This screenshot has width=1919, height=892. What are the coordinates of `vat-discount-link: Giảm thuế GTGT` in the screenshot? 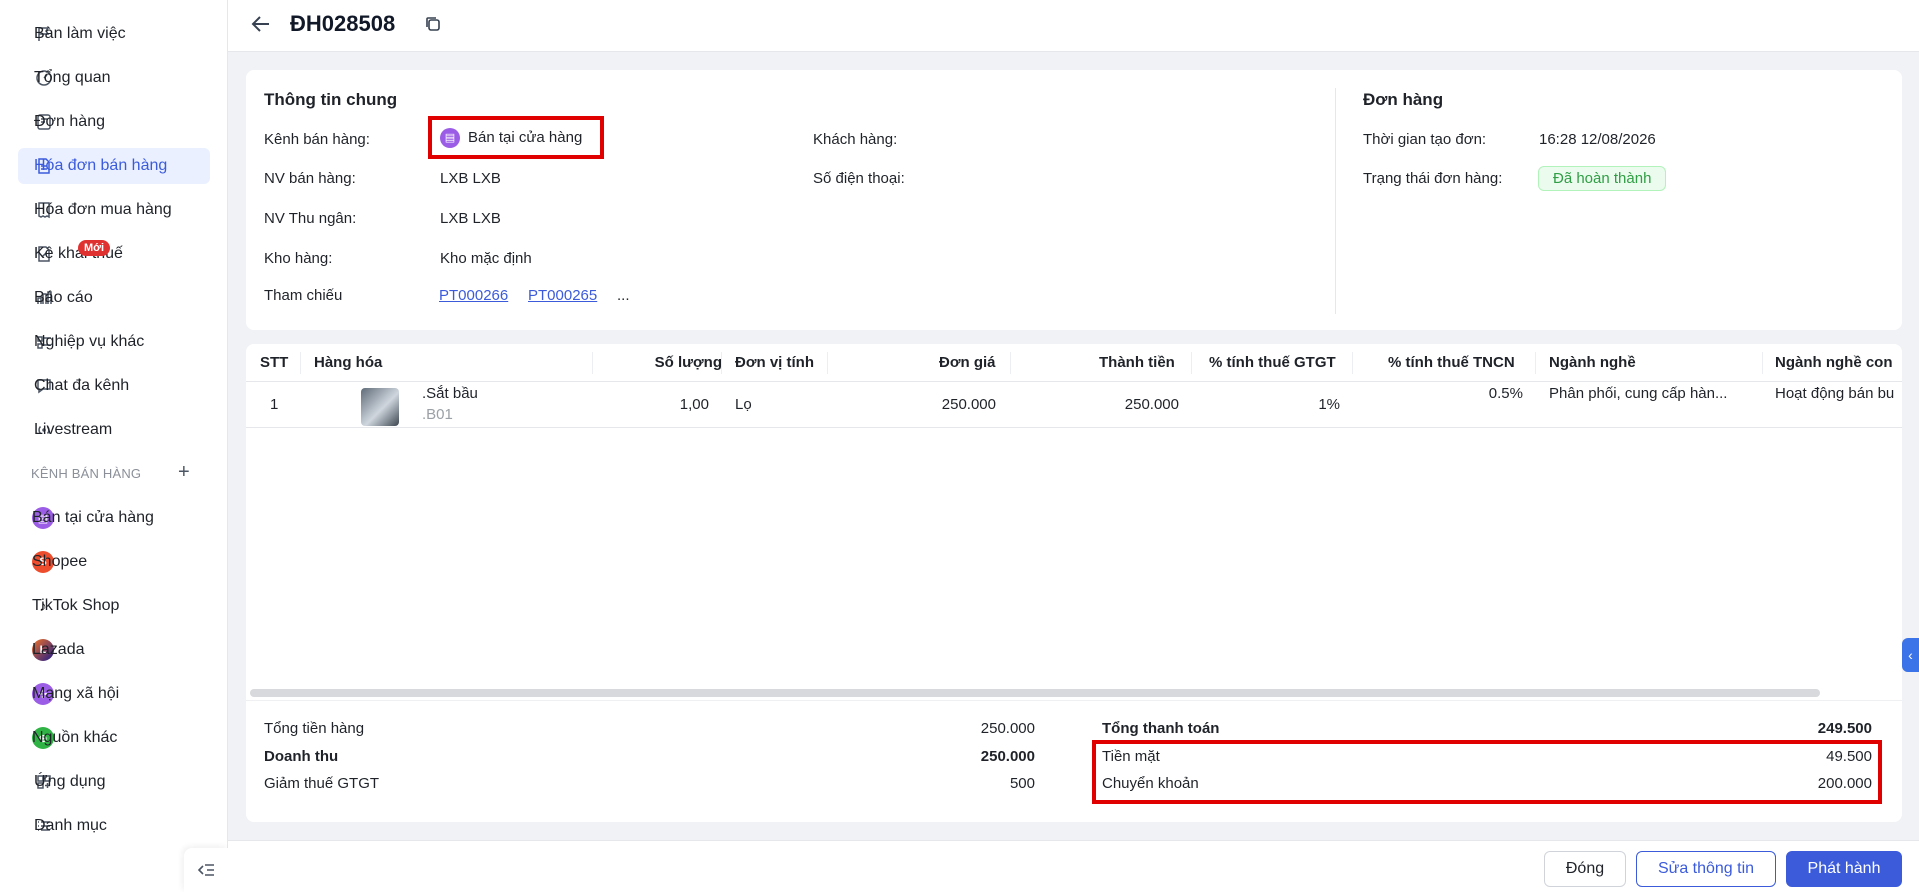 It's located at (321, 783).